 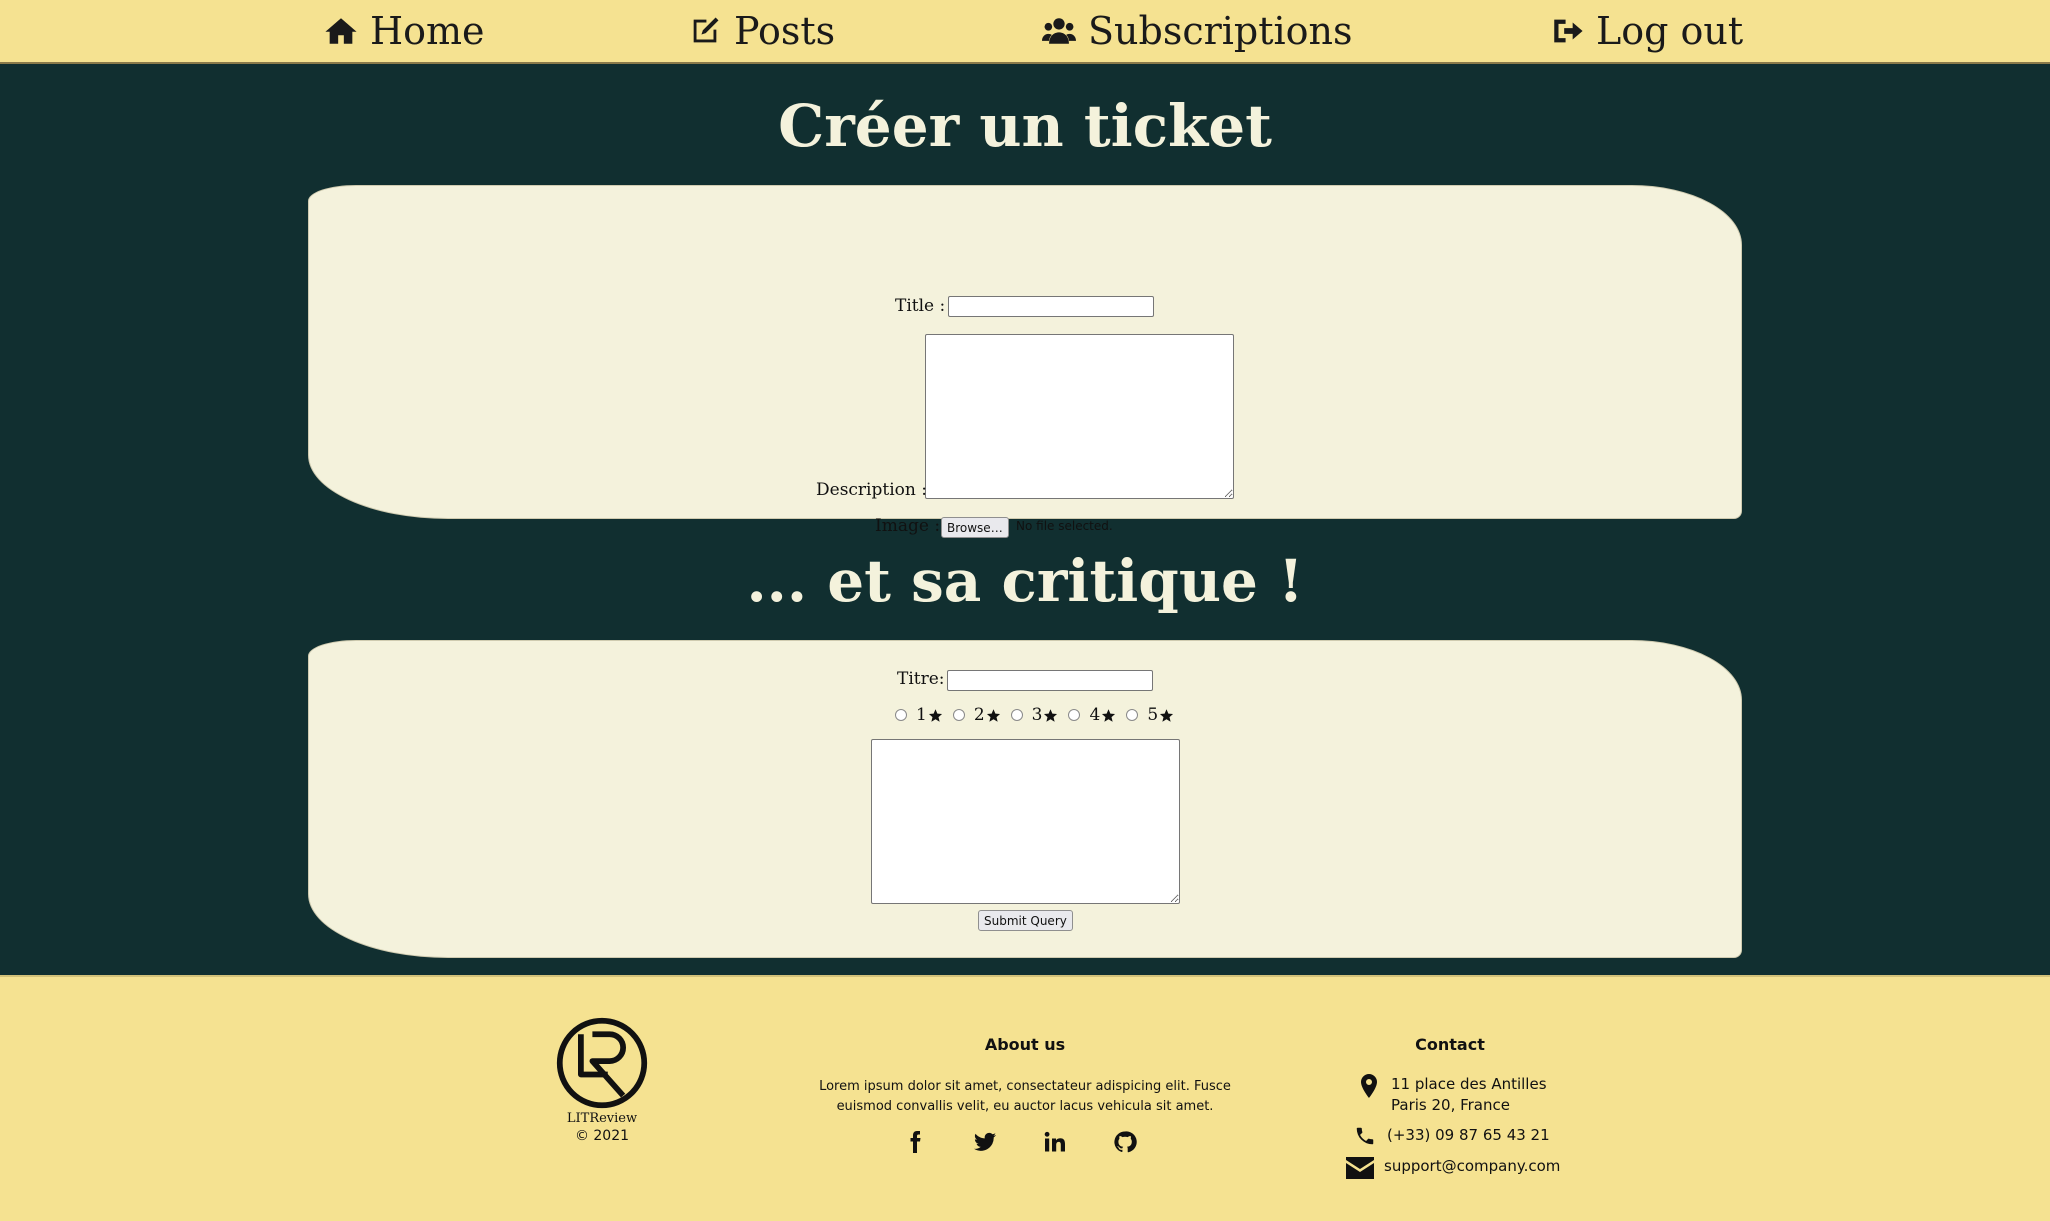 I want to click on ticket-heading: Créer un ticket, so click(x=1025, y=126).